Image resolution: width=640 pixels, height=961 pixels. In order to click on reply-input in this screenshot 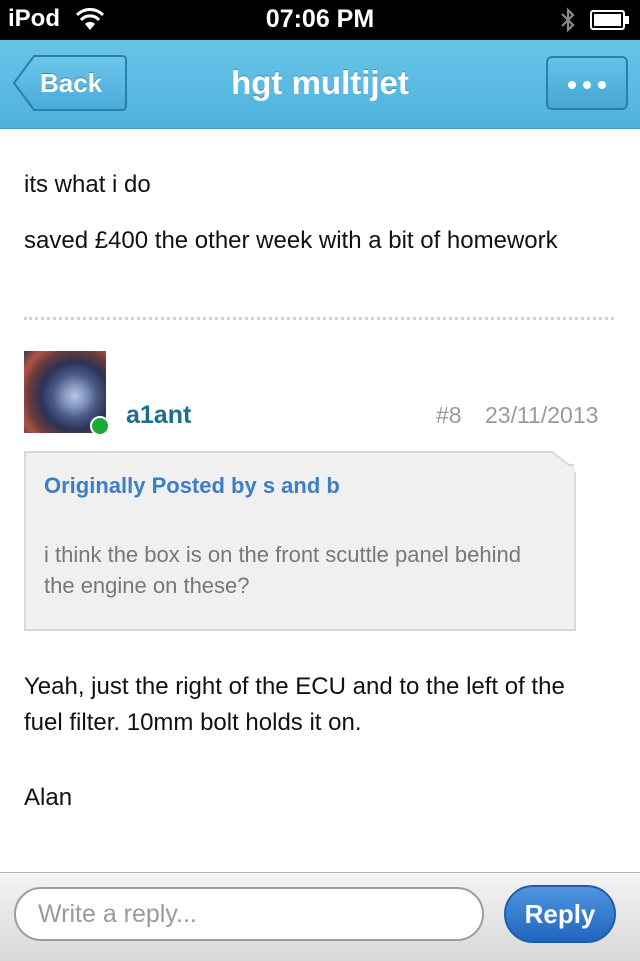, I will do `click(249, 914)`.